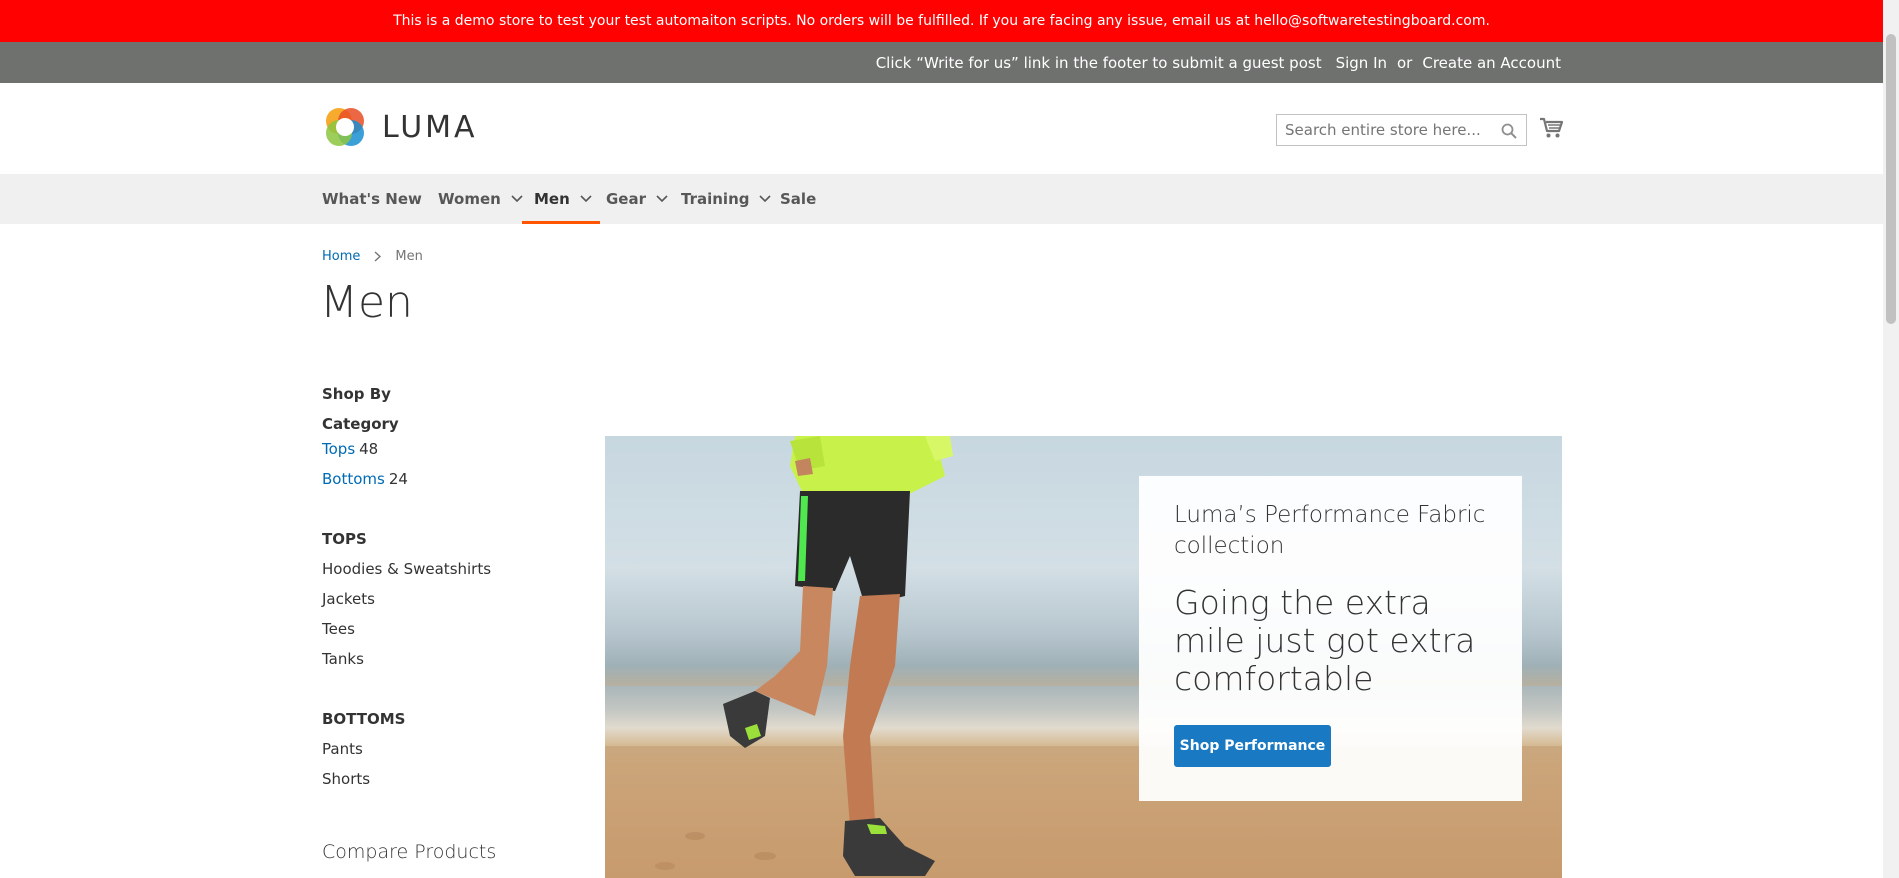 Image resolution: width=1899 pixels, height=878 pixels. I want to click on nav-item-gear: Gear, so click(637, 199).